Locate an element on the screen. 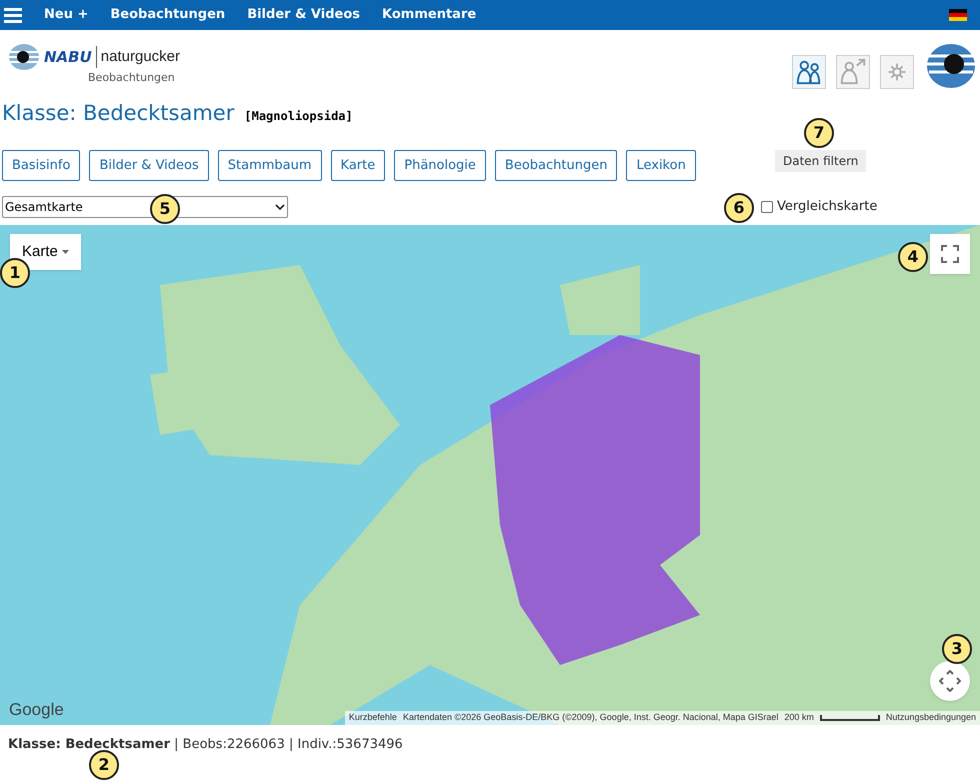  fullscreen-icon is located at coordinates (950, 254).